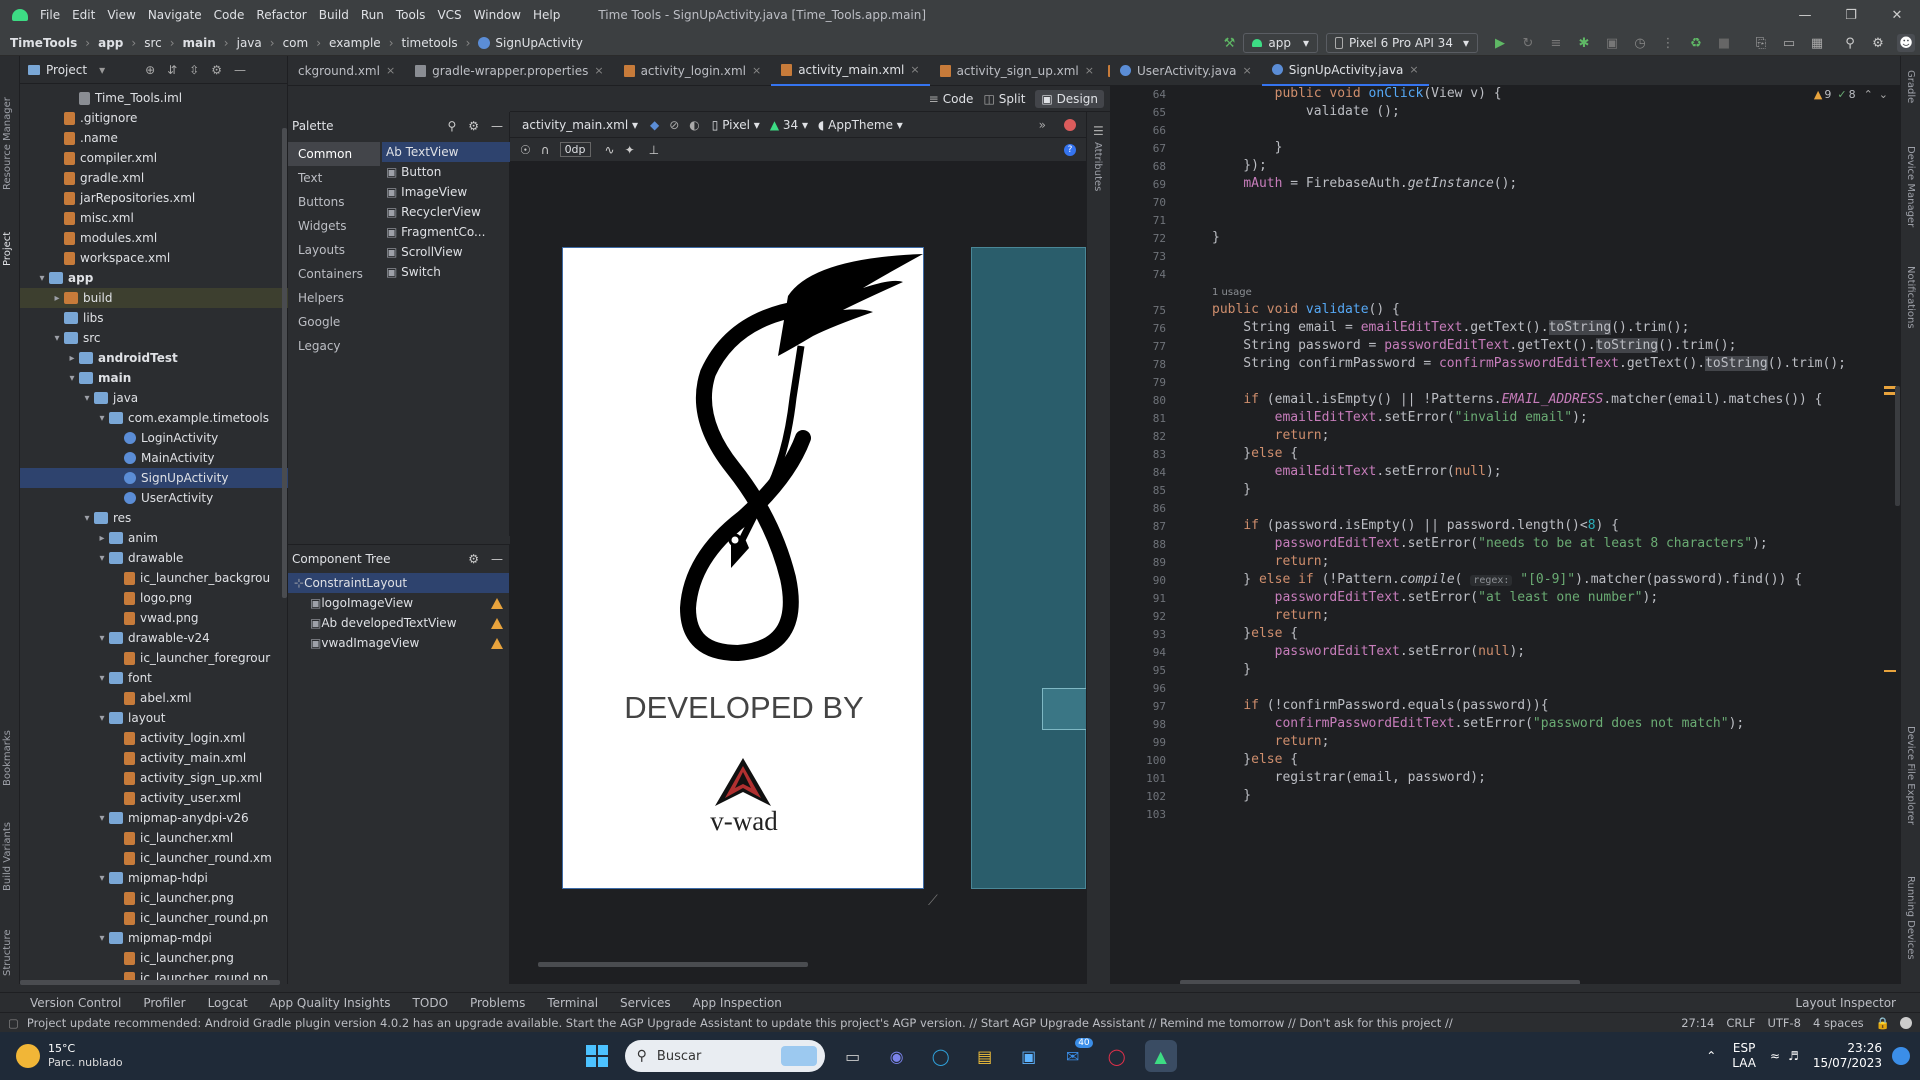  I want to click on tree-item: gradle.xml, so click(154, 178).